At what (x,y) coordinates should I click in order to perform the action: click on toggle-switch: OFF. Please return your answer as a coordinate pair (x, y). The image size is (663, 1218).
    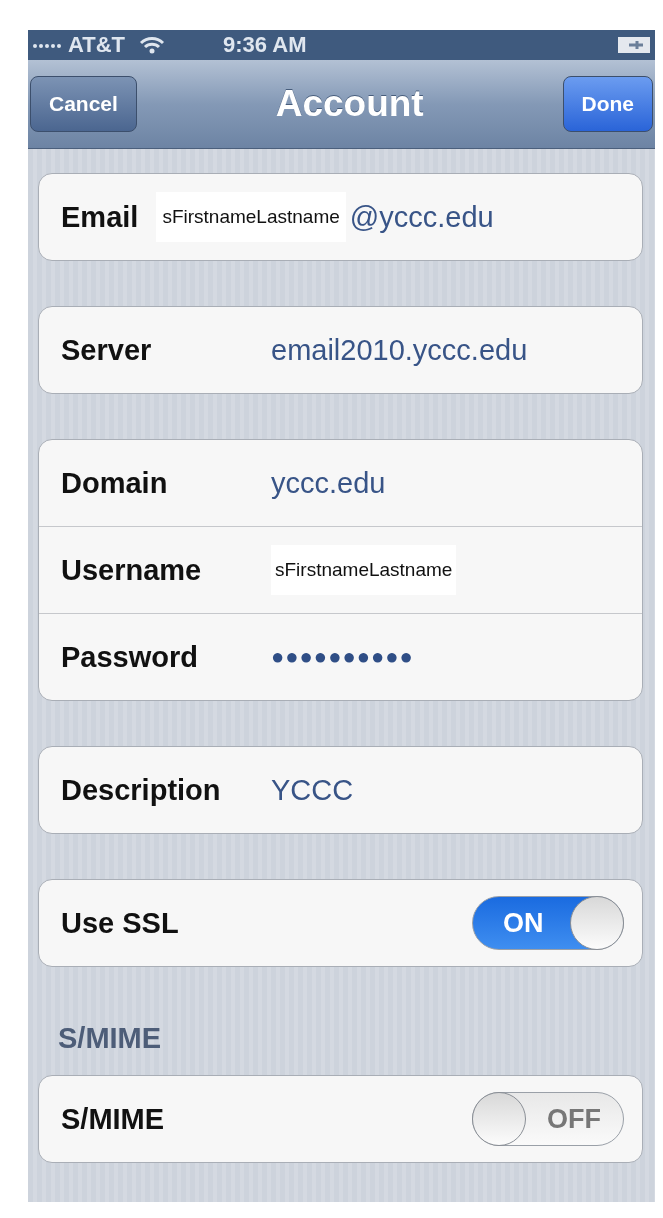
    Looking at the image, I should click on (548, 1119).